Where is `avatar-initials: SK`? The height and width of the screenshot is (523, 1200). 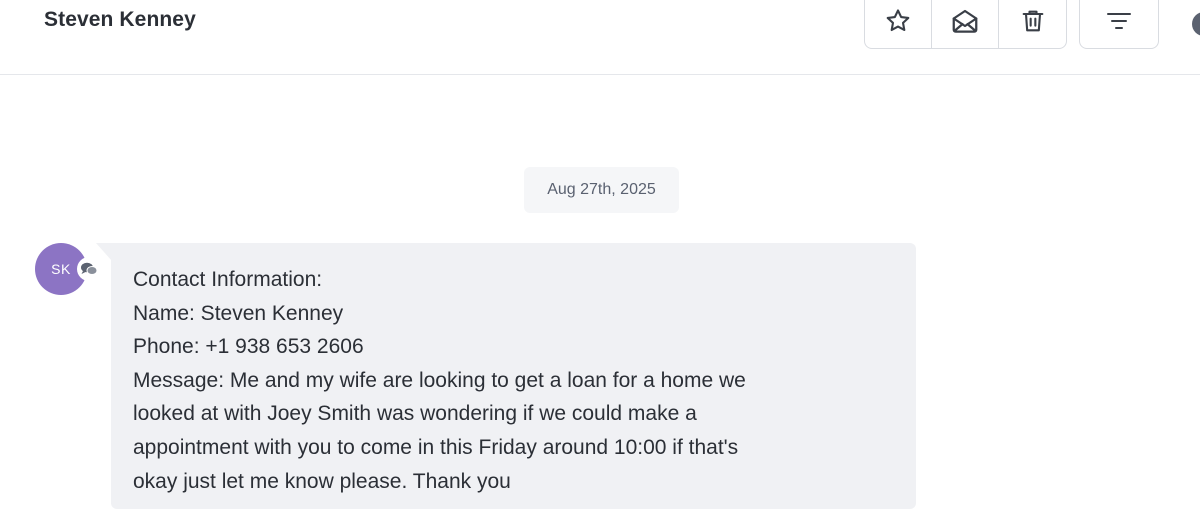
avatar-initials: SK is located at coordinates (61, 269).